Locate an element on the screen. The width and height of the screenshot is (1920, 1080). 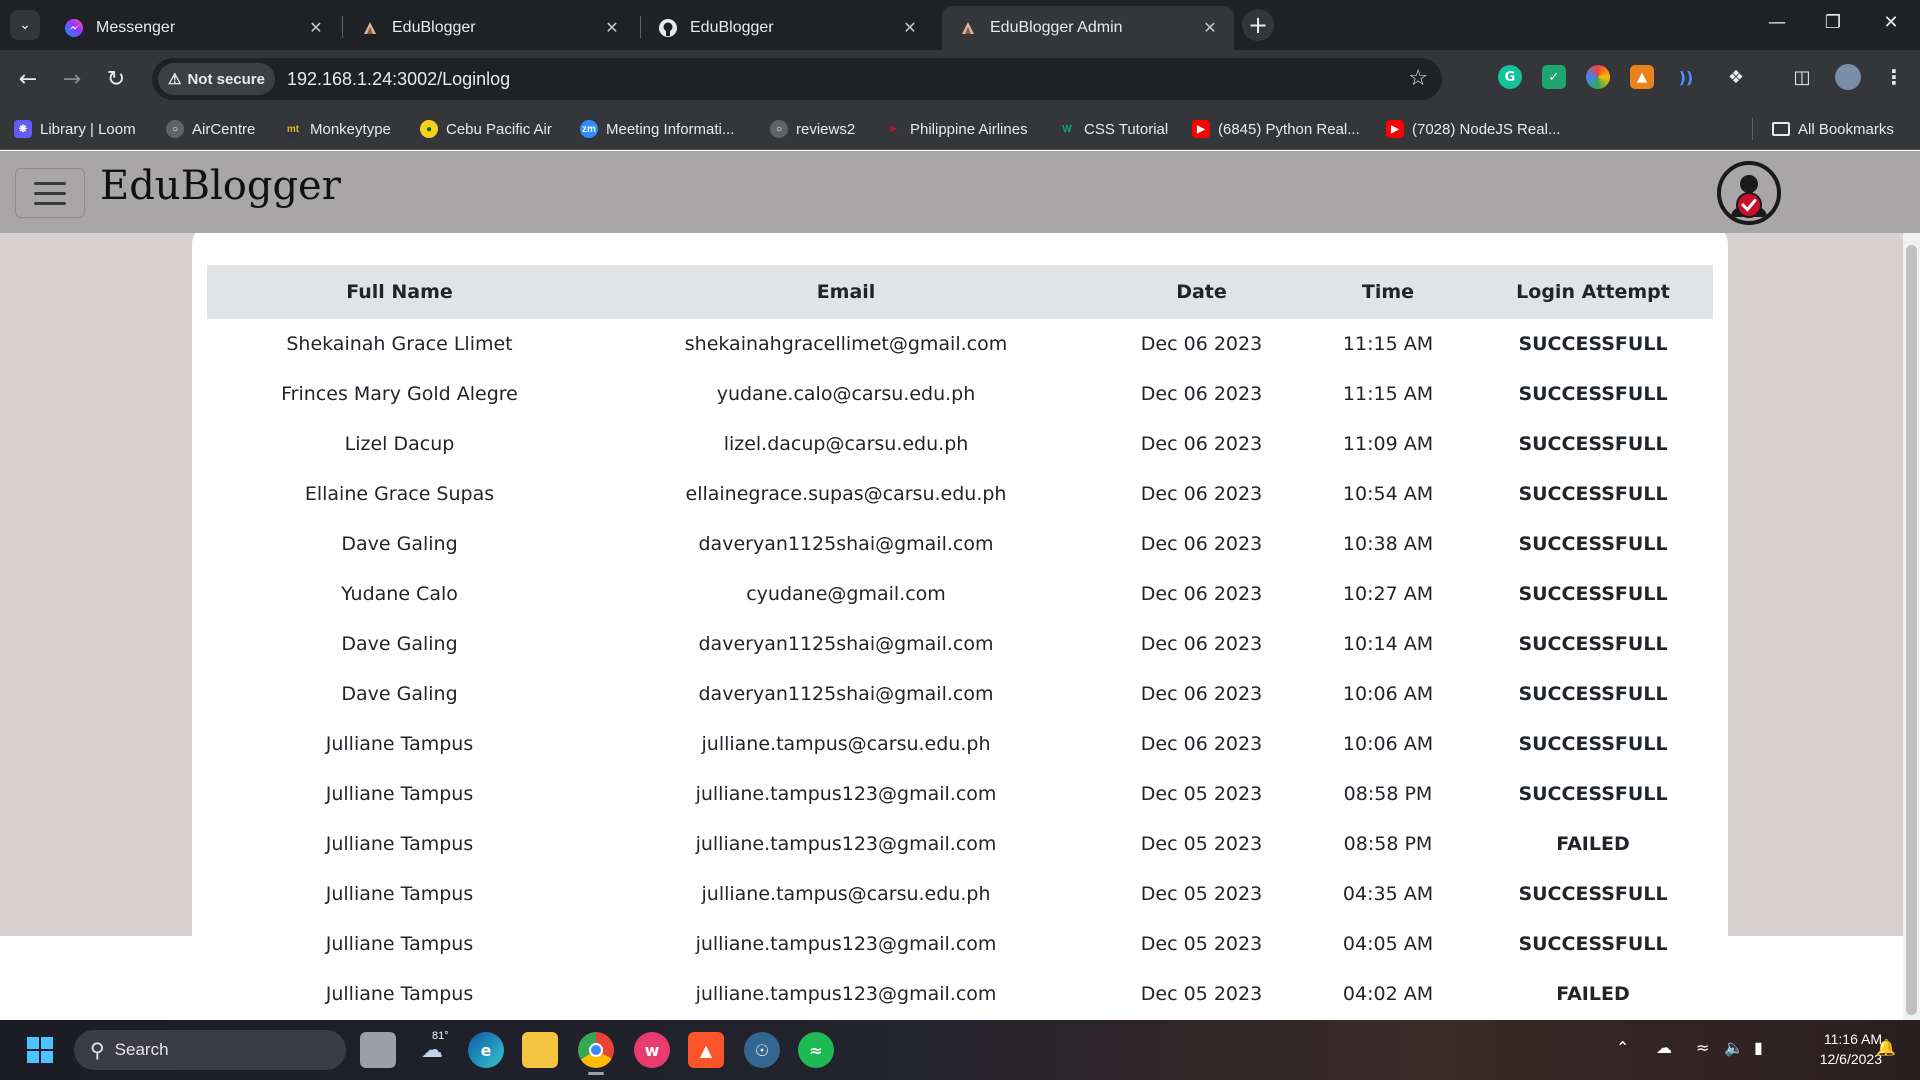
minimize-button: — is located at coordinates (1777, 22).